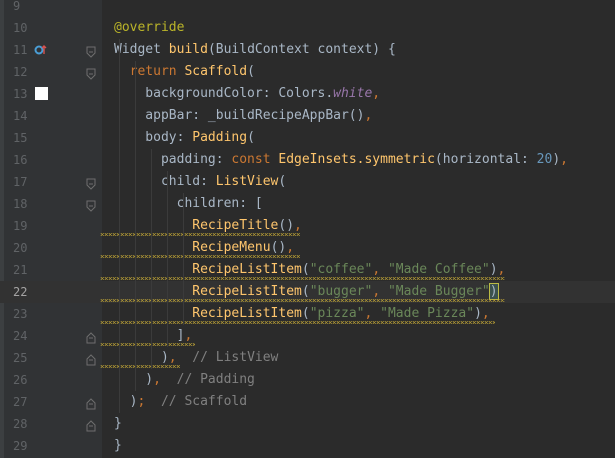  I want to click on line-number: 23, so click(20, 314).